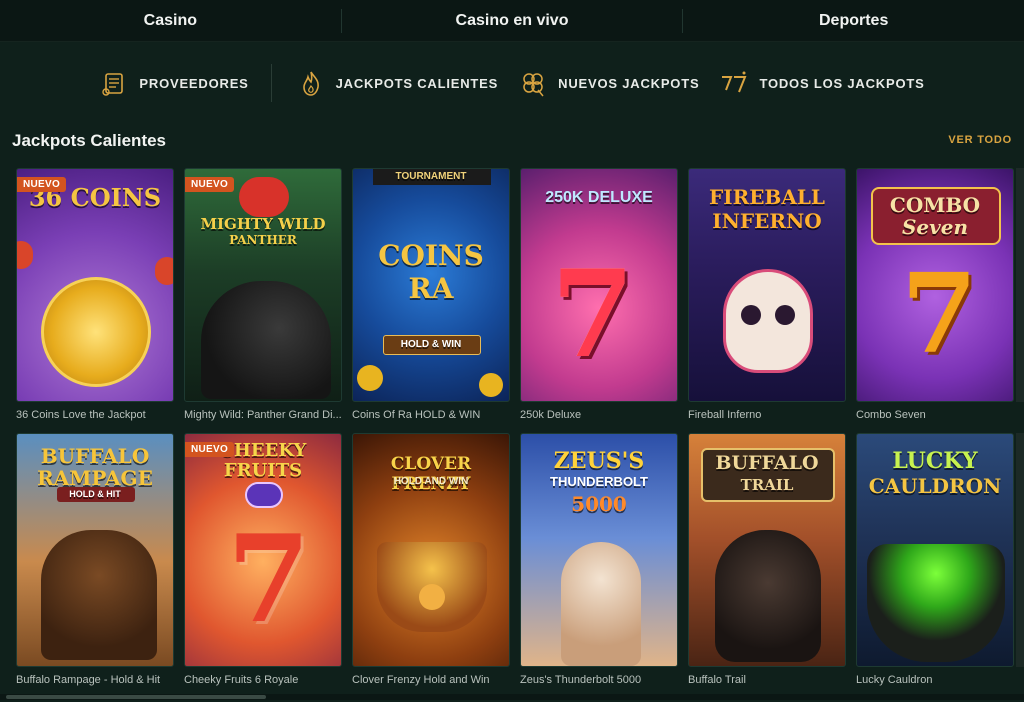 Image resolution: width=1024 pixels, height=702 pixels. I want to click on tournament-label: TOURNAMENT, so click(431, 176).